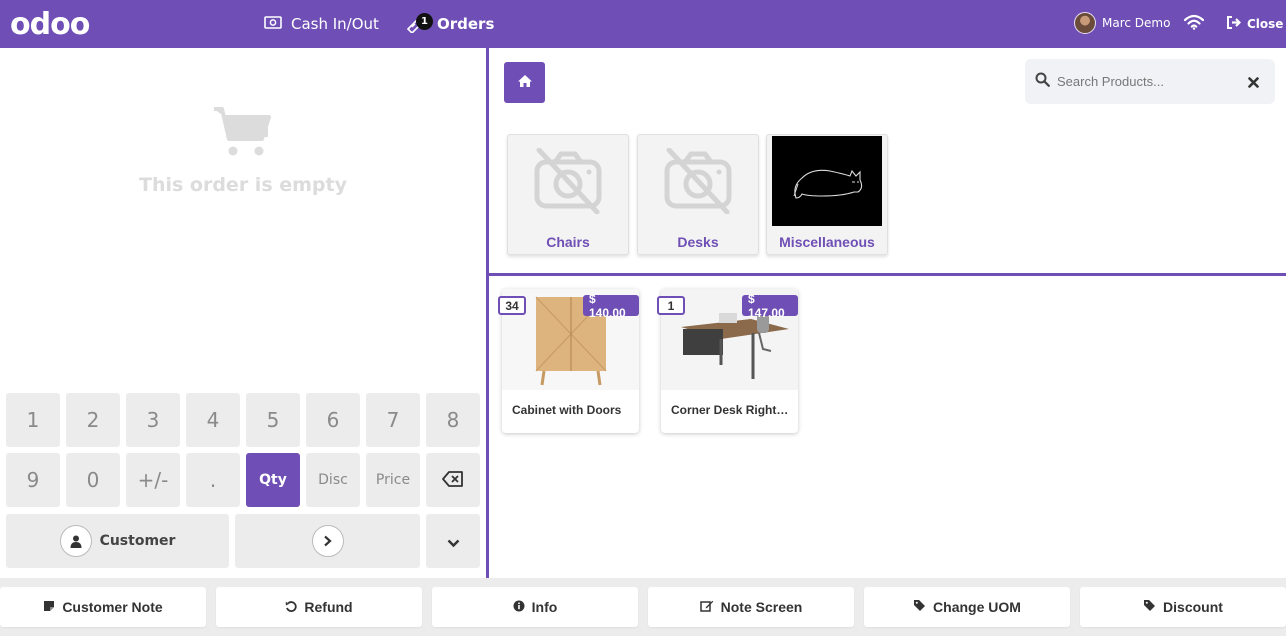  What do you see at coordinates (153, 420) in the screenshot?
I see `numpad-key: 3` at bounding box center [153, 420].